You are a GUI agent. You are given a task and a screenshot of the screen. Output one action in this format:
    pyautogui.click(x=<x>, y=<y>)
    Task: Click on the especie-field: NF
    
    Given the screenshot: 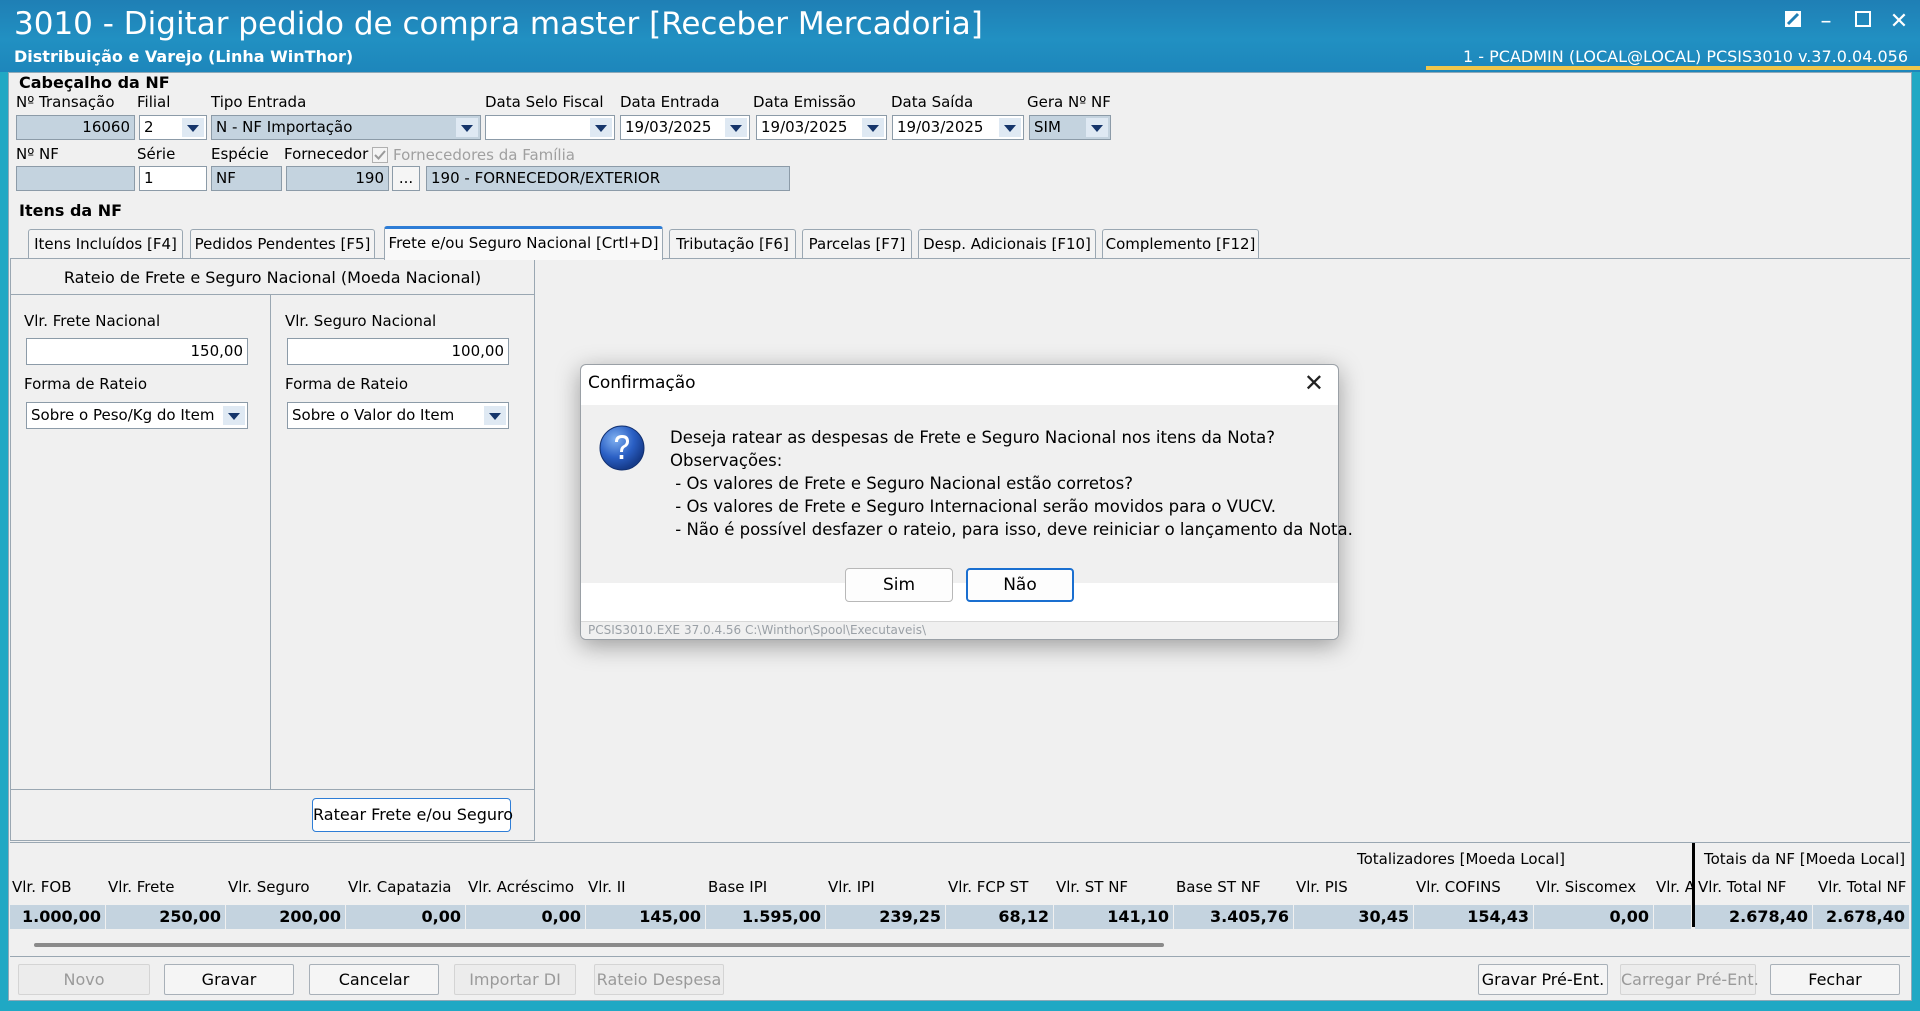 What is the action you would take?
    pyautogui.click(x=246, y=178)
    